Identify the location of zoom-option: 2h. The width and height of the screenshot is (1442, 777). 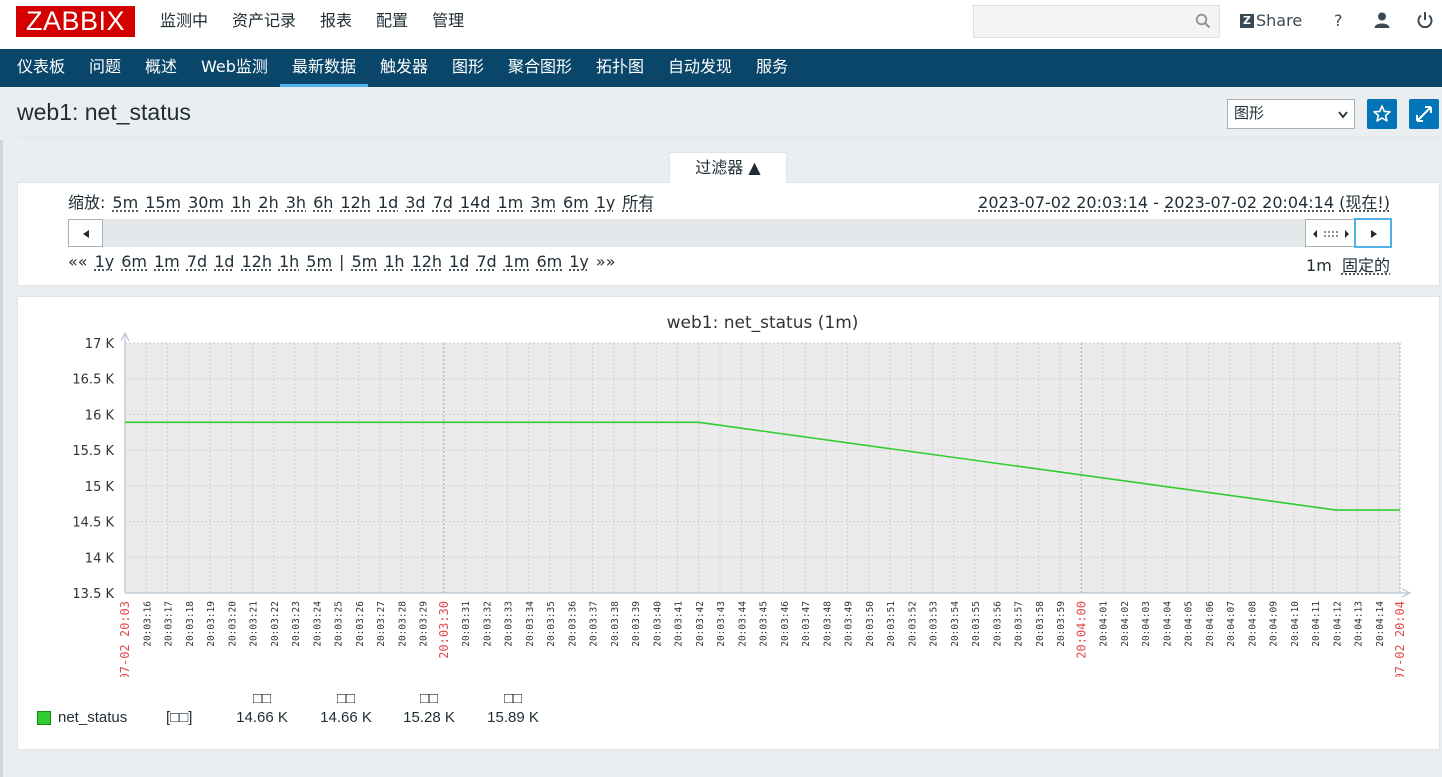
(268, 202).